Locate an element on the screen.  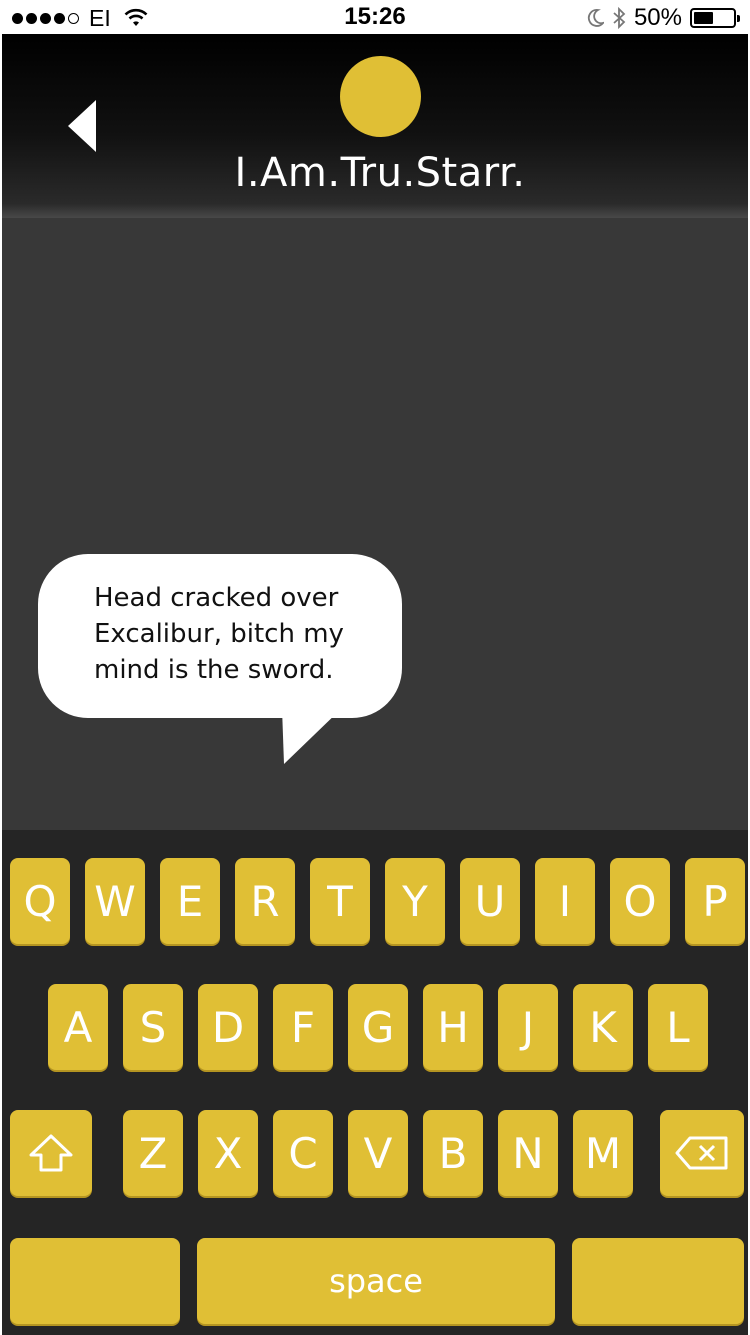
key-a: A is located at coordinates (78, 1027).